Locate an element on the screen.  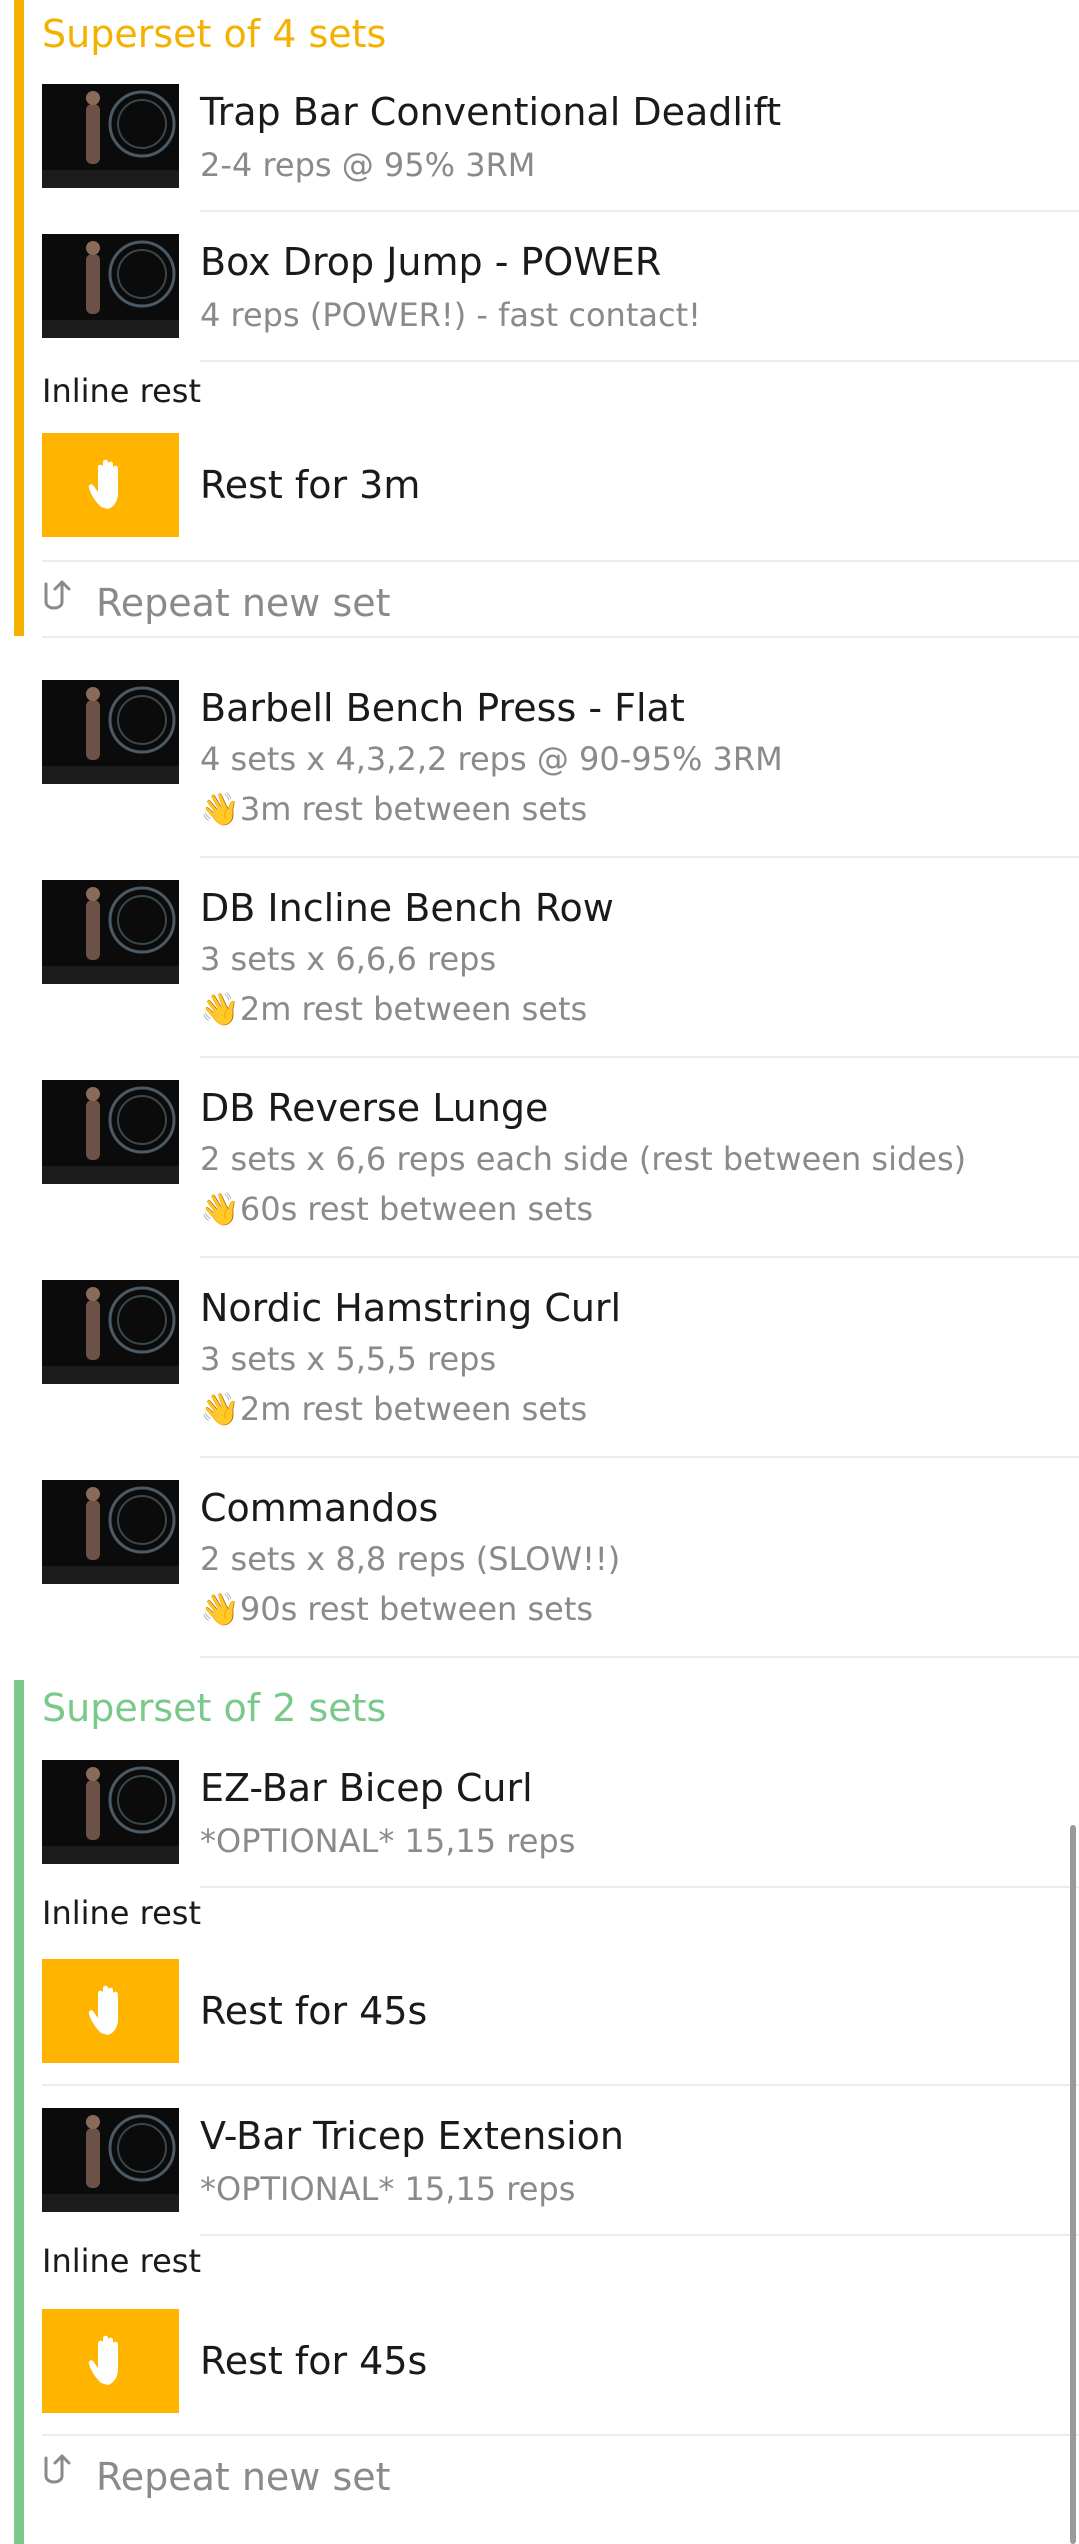
superset-title: Superset of 4 sets is located at coordinates (214, 34).